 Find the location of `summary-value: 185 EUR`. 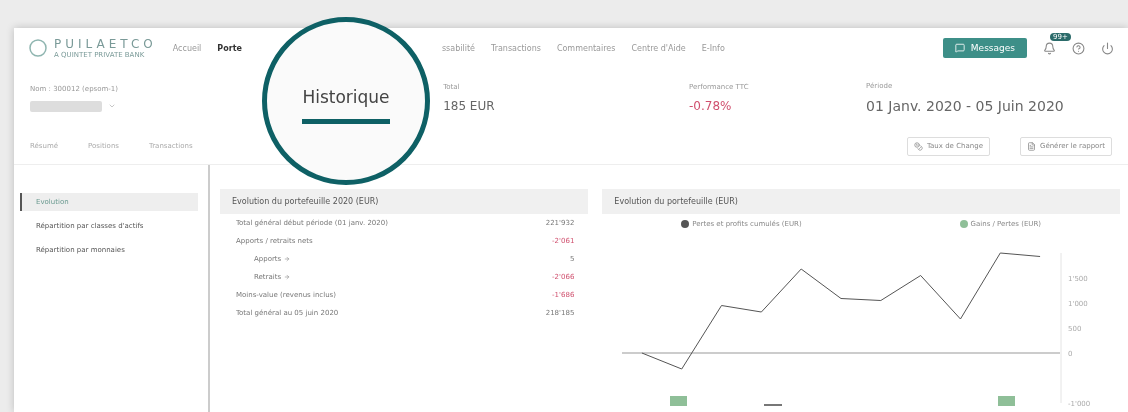

summary-value: 185 EUR is located at coordinates (469, 106).